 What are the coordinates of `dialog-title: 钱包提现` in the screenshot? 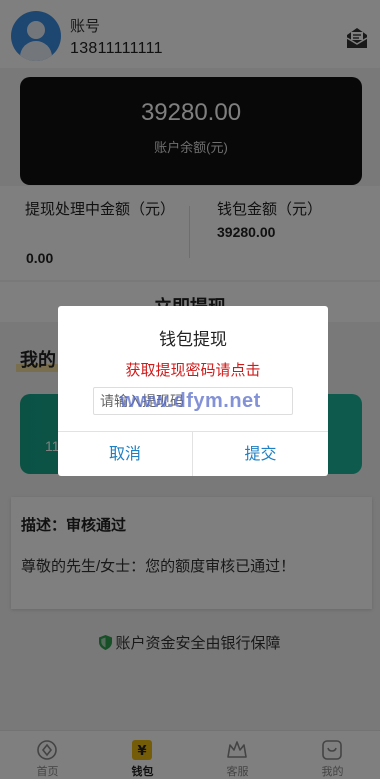 It's located at (193, 339).